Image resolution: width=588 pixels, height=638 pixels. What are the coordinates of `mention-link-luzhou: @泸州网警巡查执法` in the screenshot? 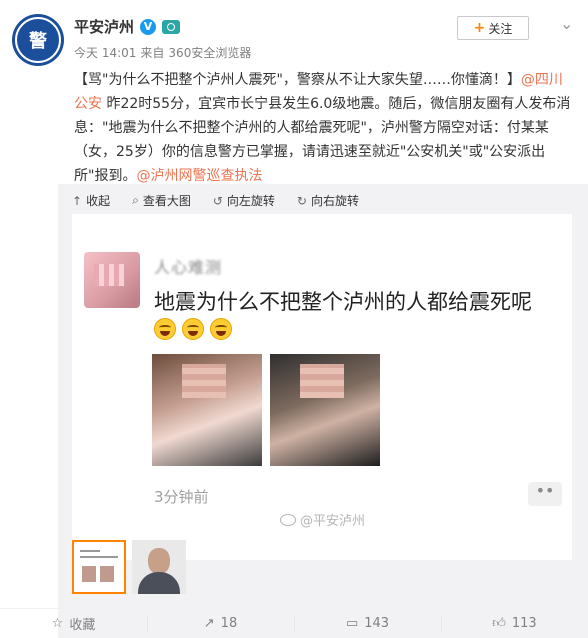 It's located at (199, 176).